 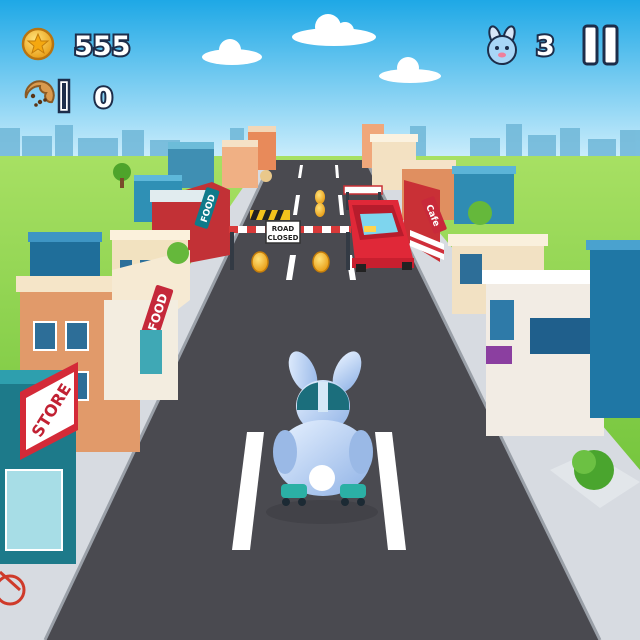 What do you see at coordinates (38, 44) in the screenshot?
I see `star-coin-icon` at bounding box center [38, 44].